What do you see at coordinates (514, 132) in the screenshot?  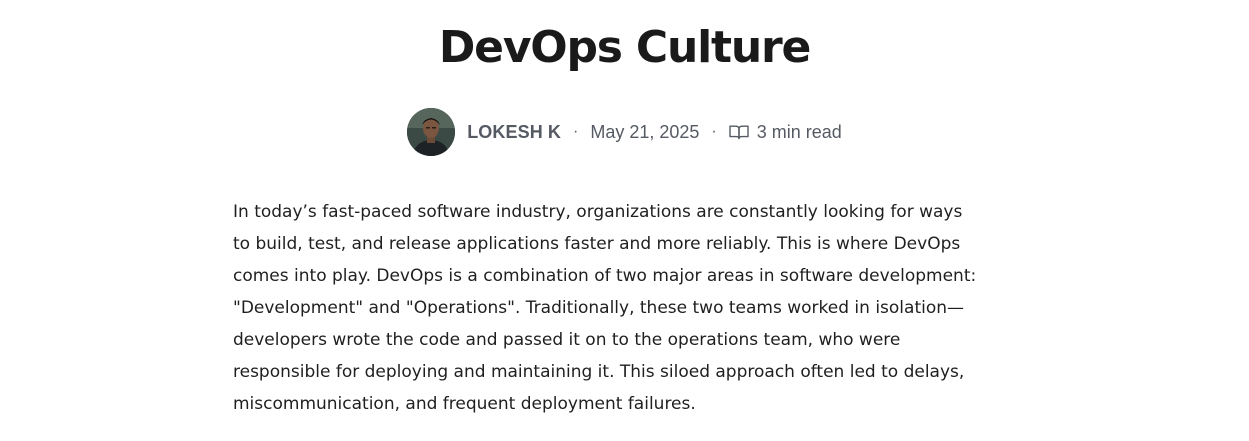 I see `author-name-link: LOKESH K` at bounding box center [514, 132].